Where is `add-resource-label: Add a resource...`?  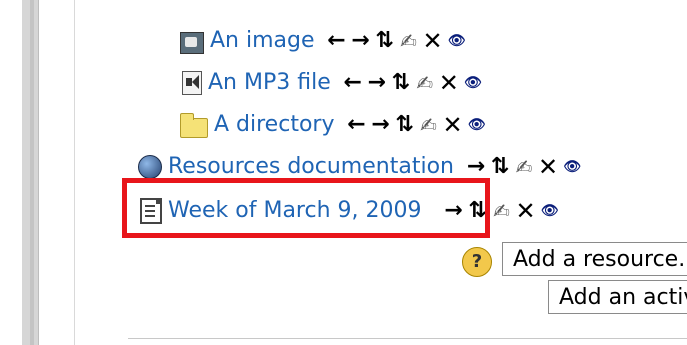 add-resource-label: Add a resource... is located at coordinates (600, 259).